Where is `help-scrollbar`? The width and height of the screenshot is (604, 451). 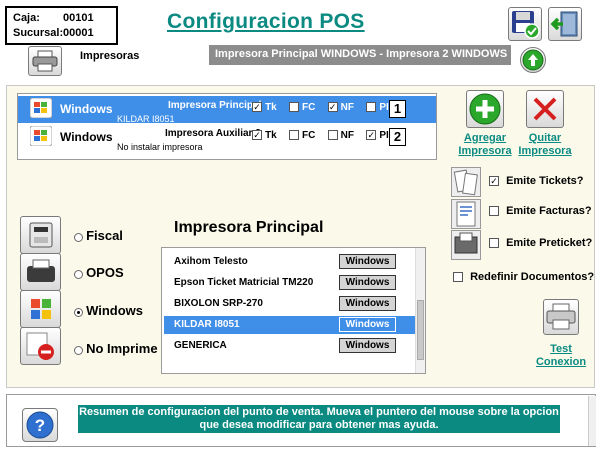 help-scrollbar is located at coordinates (592, 421).